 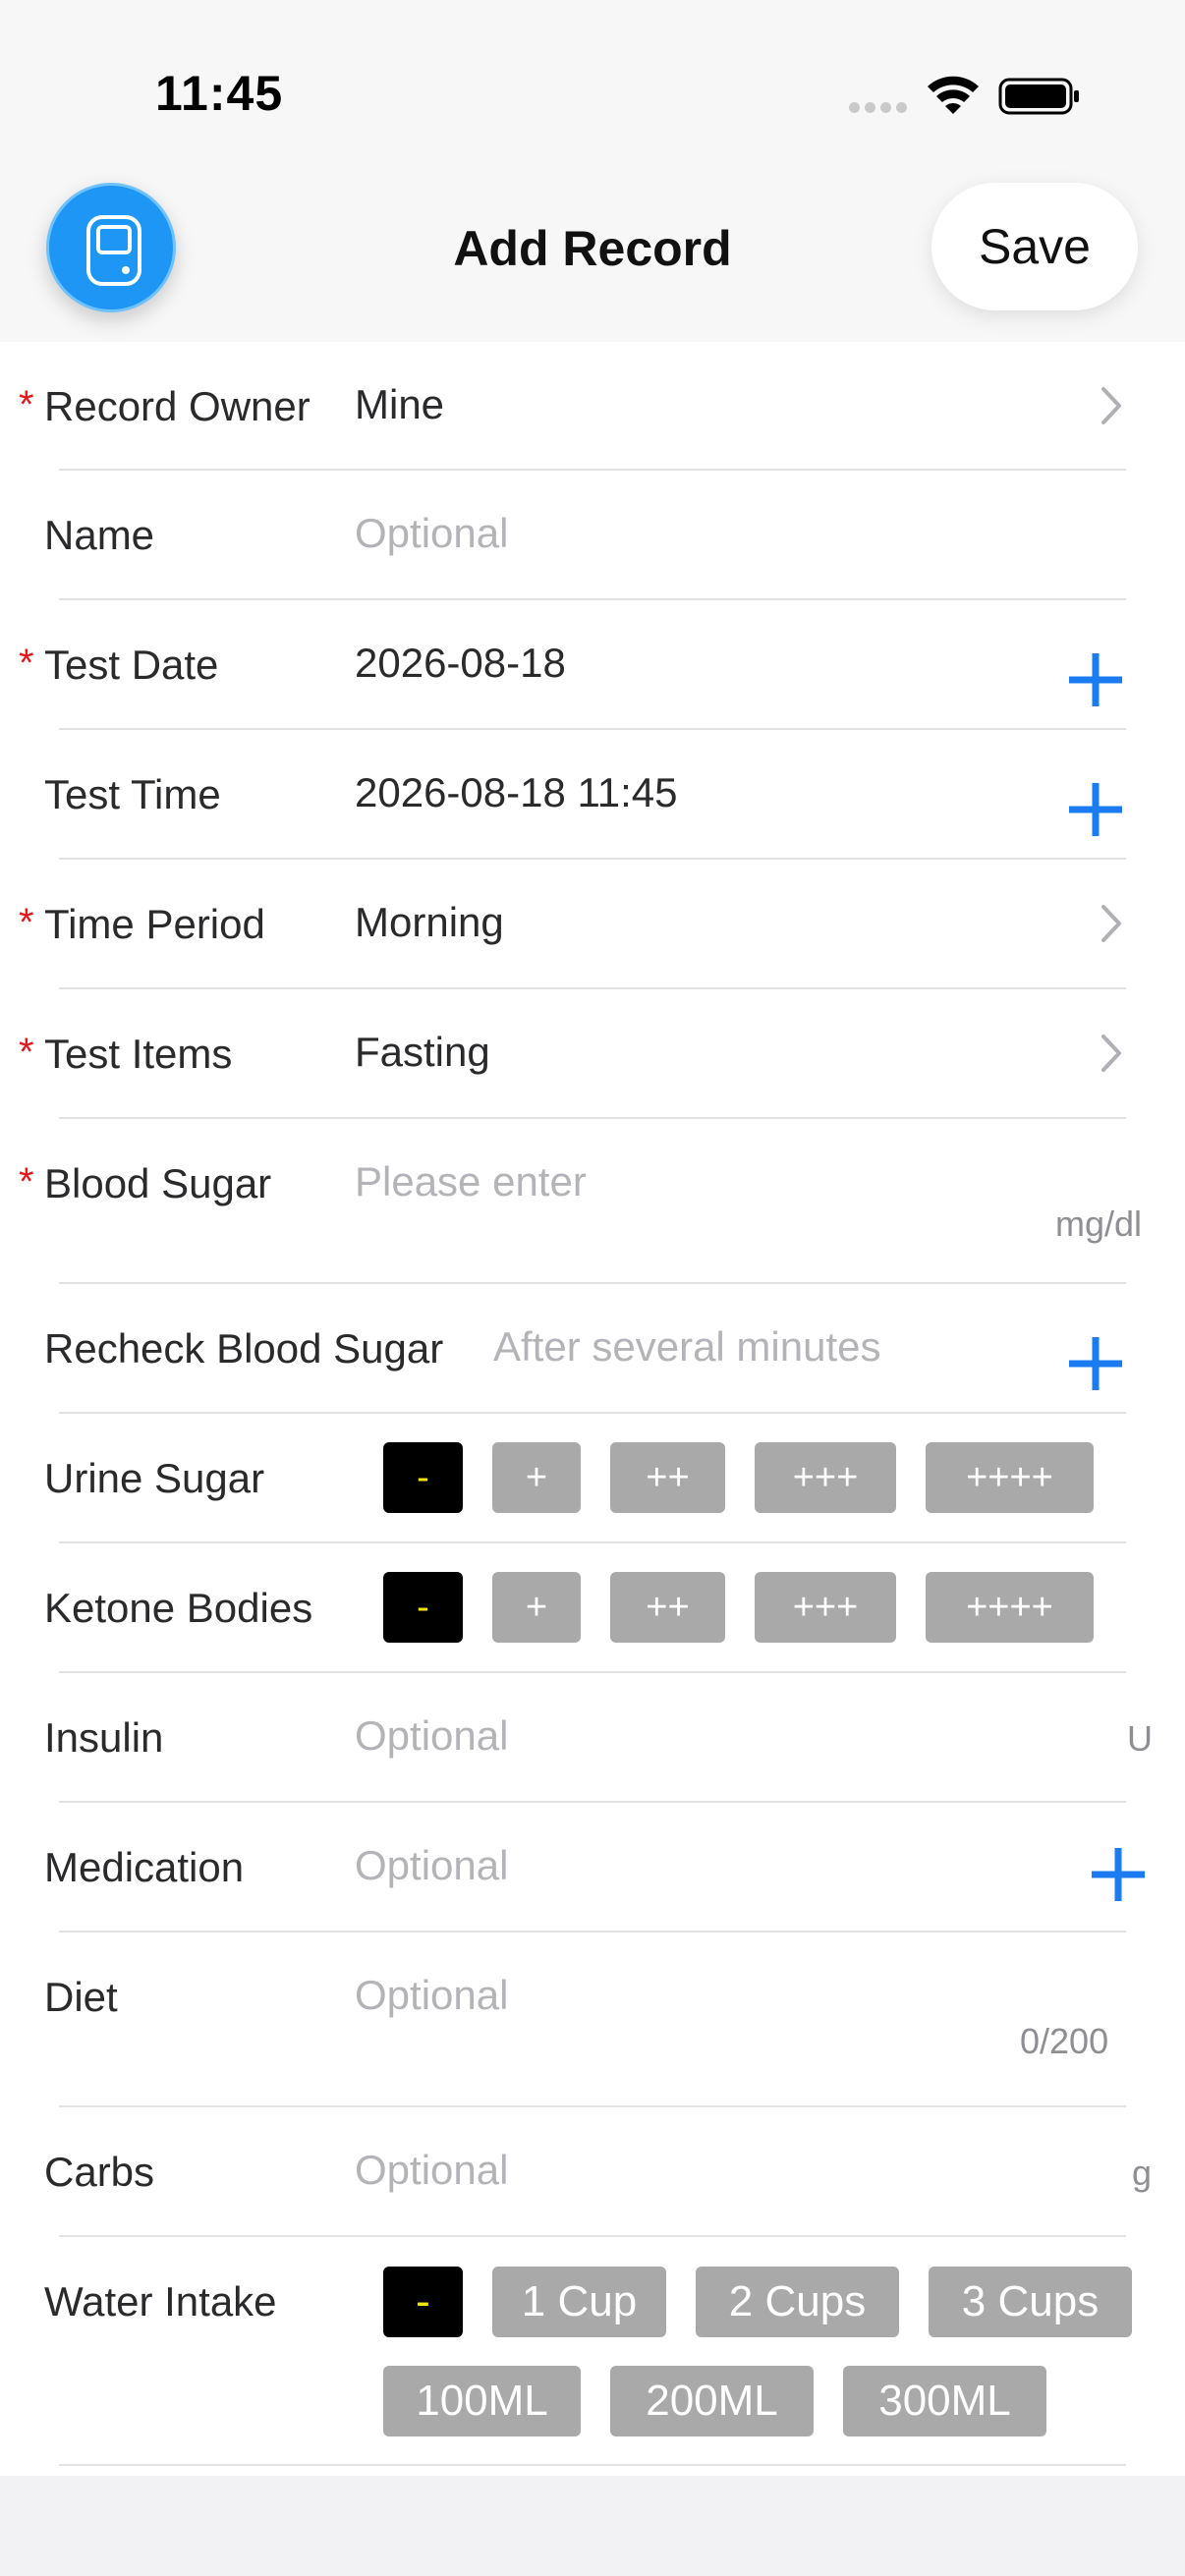 I want to click on time-period-value: Morning, so click(x=430, y=922).